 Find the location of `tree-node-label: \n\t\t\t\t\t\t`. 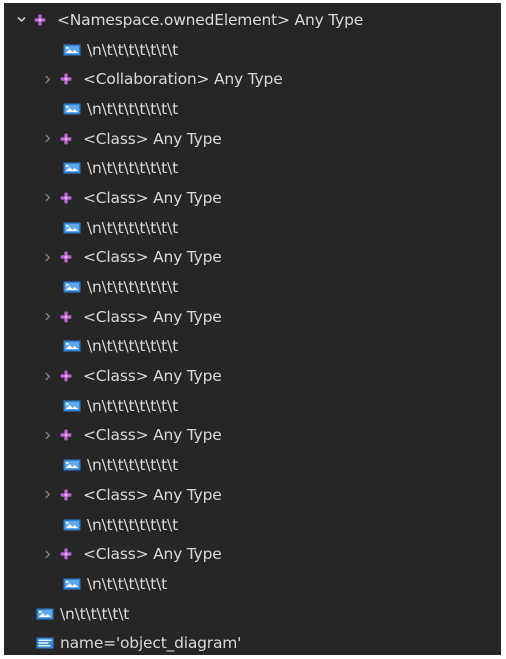

tree-node-label: \n\t\t\t\t\t\t is located at coordinates (127, 583).